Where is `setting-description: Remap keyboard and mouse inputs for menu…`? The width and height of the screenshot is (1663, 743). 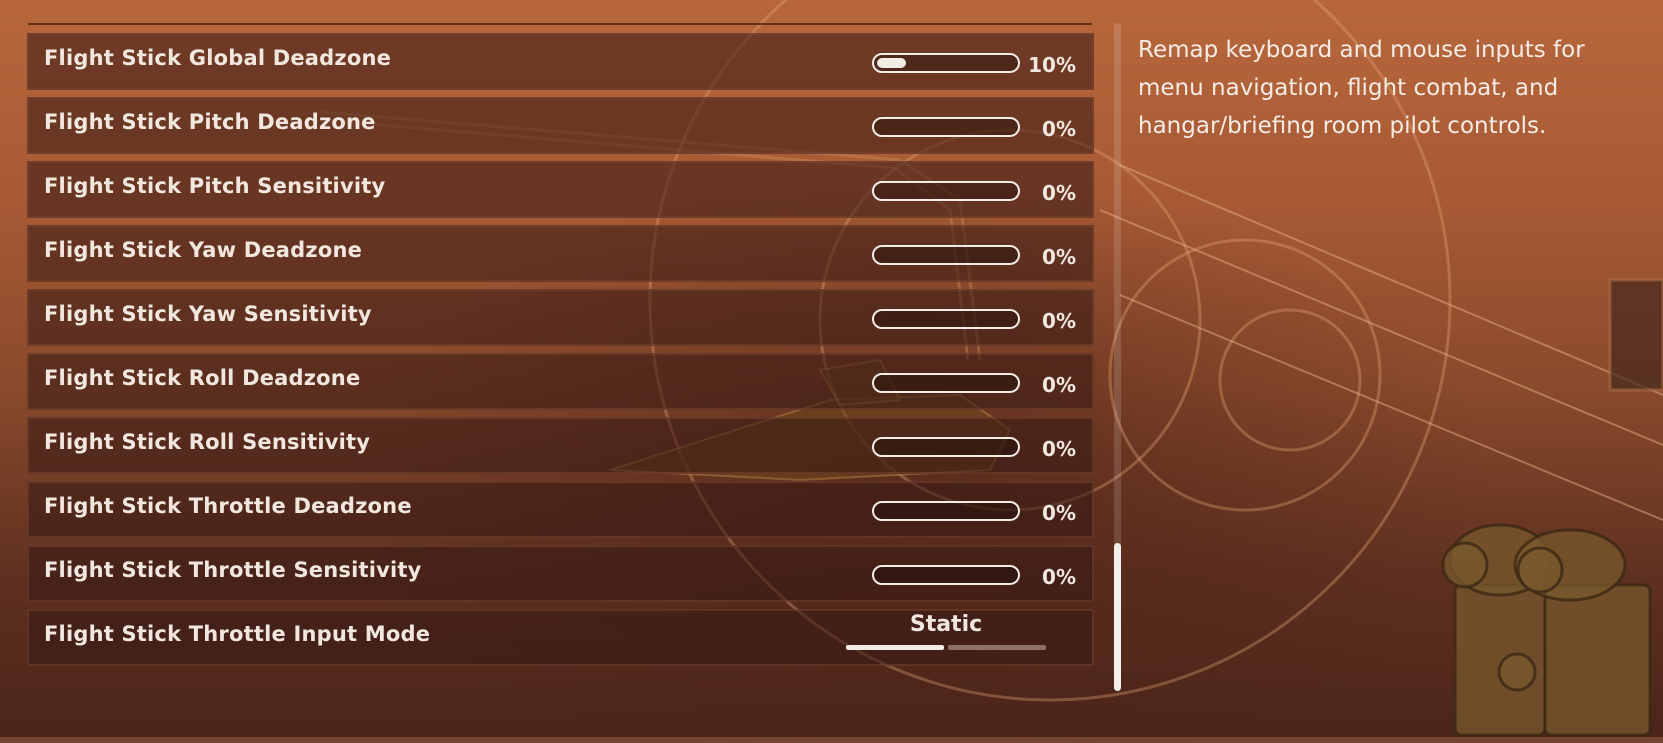 setting-description: Remap keyboard and mouse inputs for menu… is located at coordinates (1361, 88).